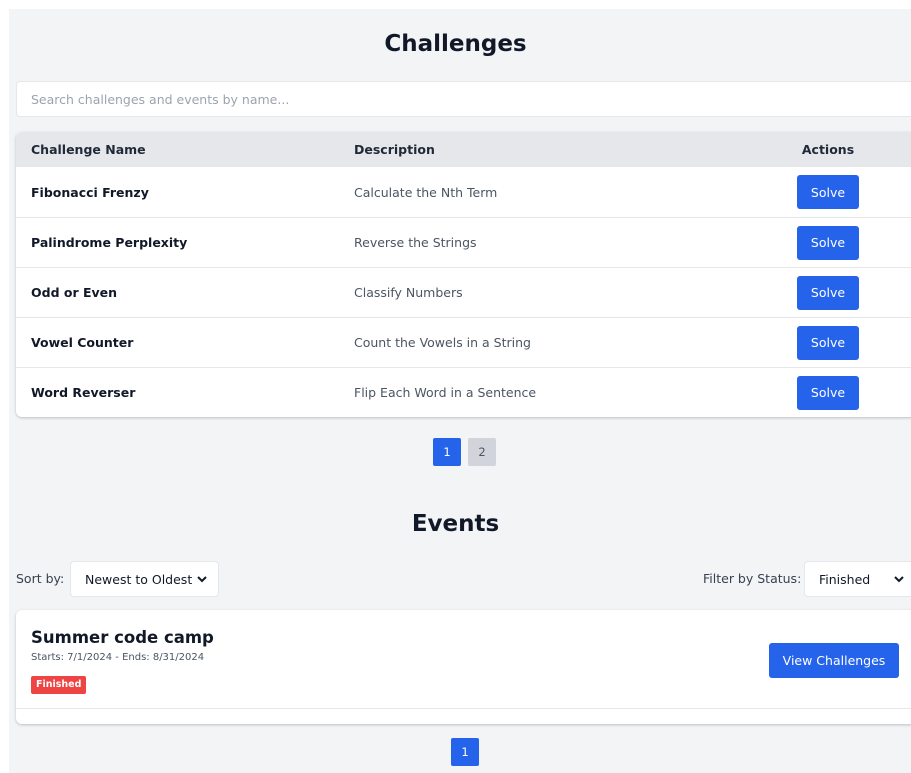 This screenshot has width=911, height=773. Describe the element at coordinates (118, 657) in the screenshot. I see `event-dates: Starts: 7/1/2024 - Ends: 8/31/2024` at that location.